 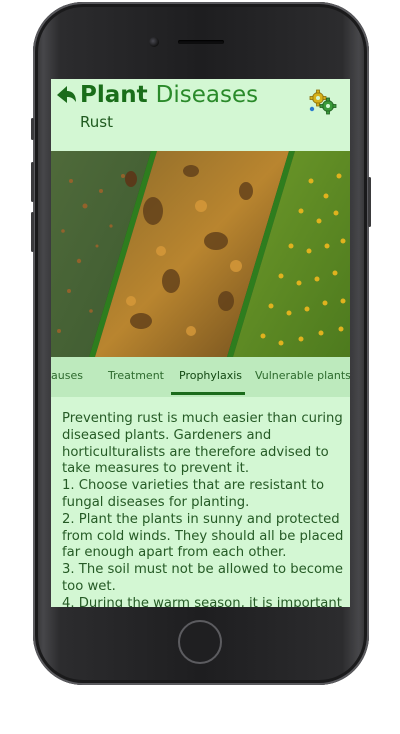 What do you see at coordinates (369, 202) in the screenshot?
I see `power-button` at bounding box center [369, 202].